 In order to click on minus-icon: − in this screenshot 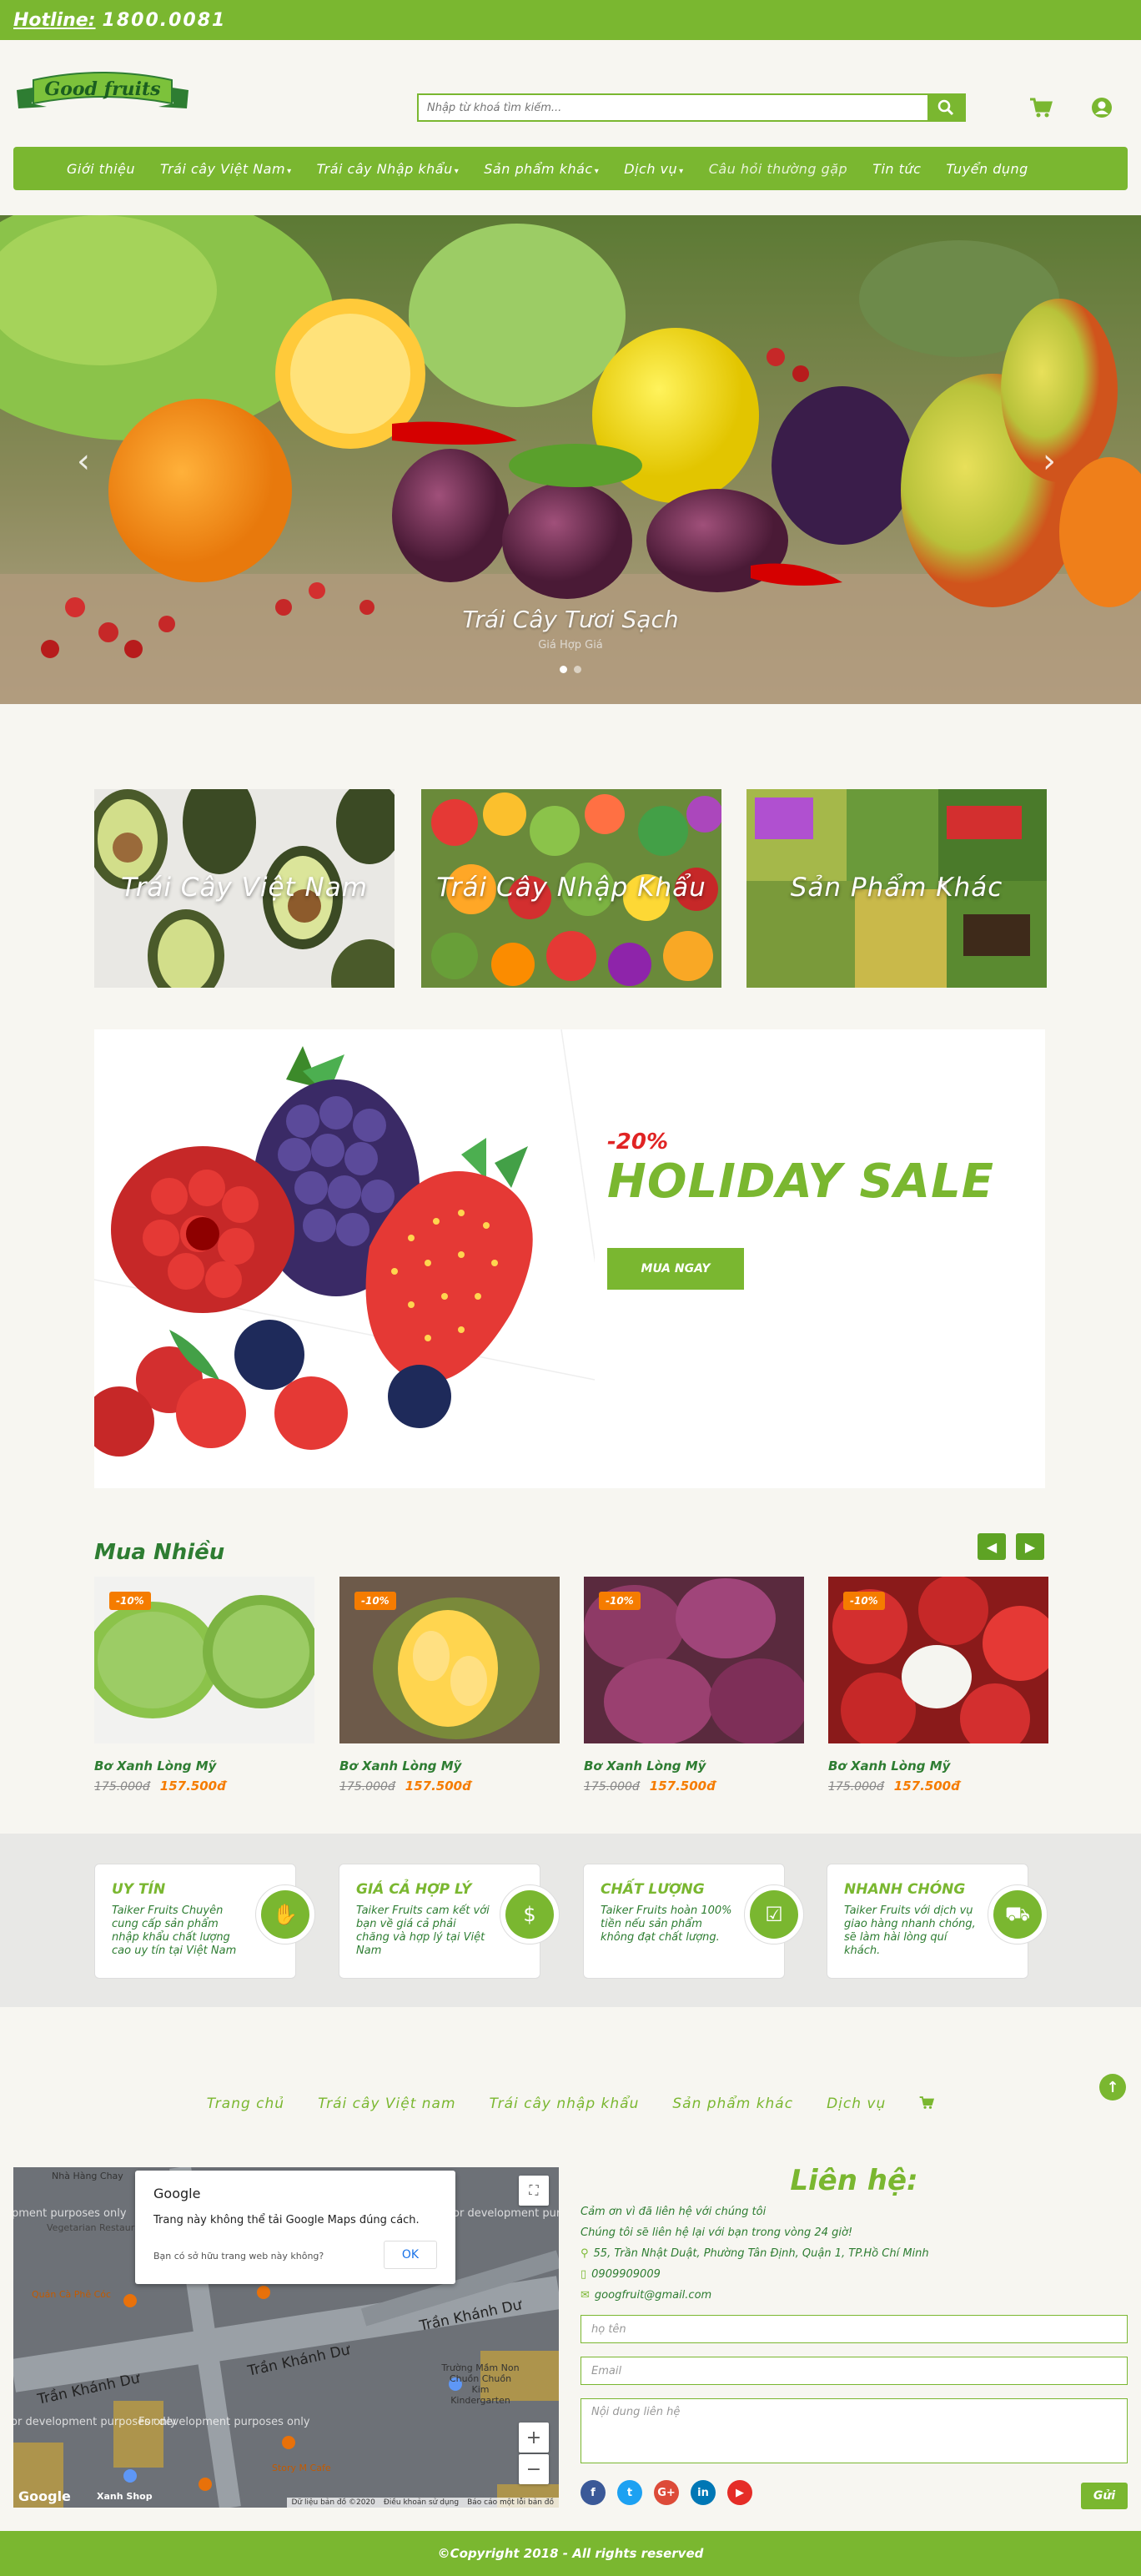, I will do `click(533, 2469)`.